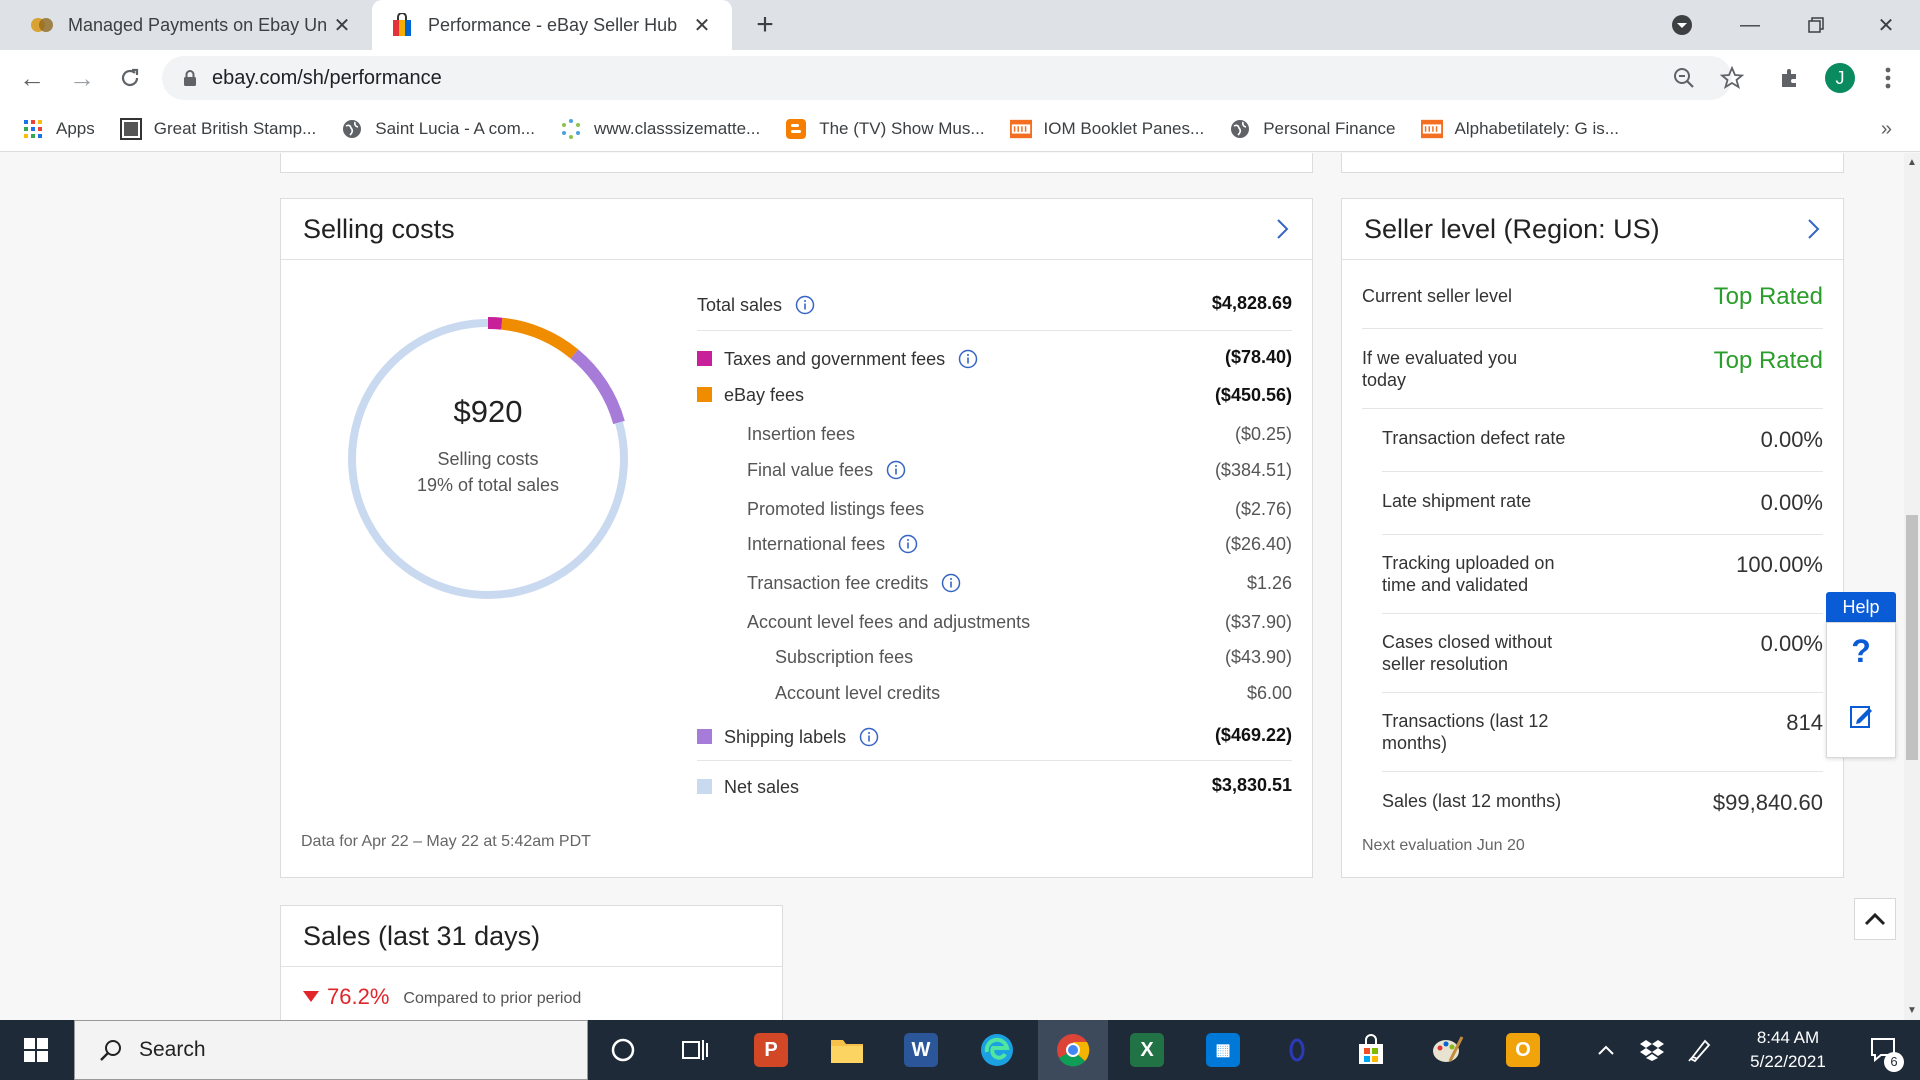  What do you see at coordinates (130, 78) in the screenshot?
I see `reload-icon` at bounding box center [130, 78].